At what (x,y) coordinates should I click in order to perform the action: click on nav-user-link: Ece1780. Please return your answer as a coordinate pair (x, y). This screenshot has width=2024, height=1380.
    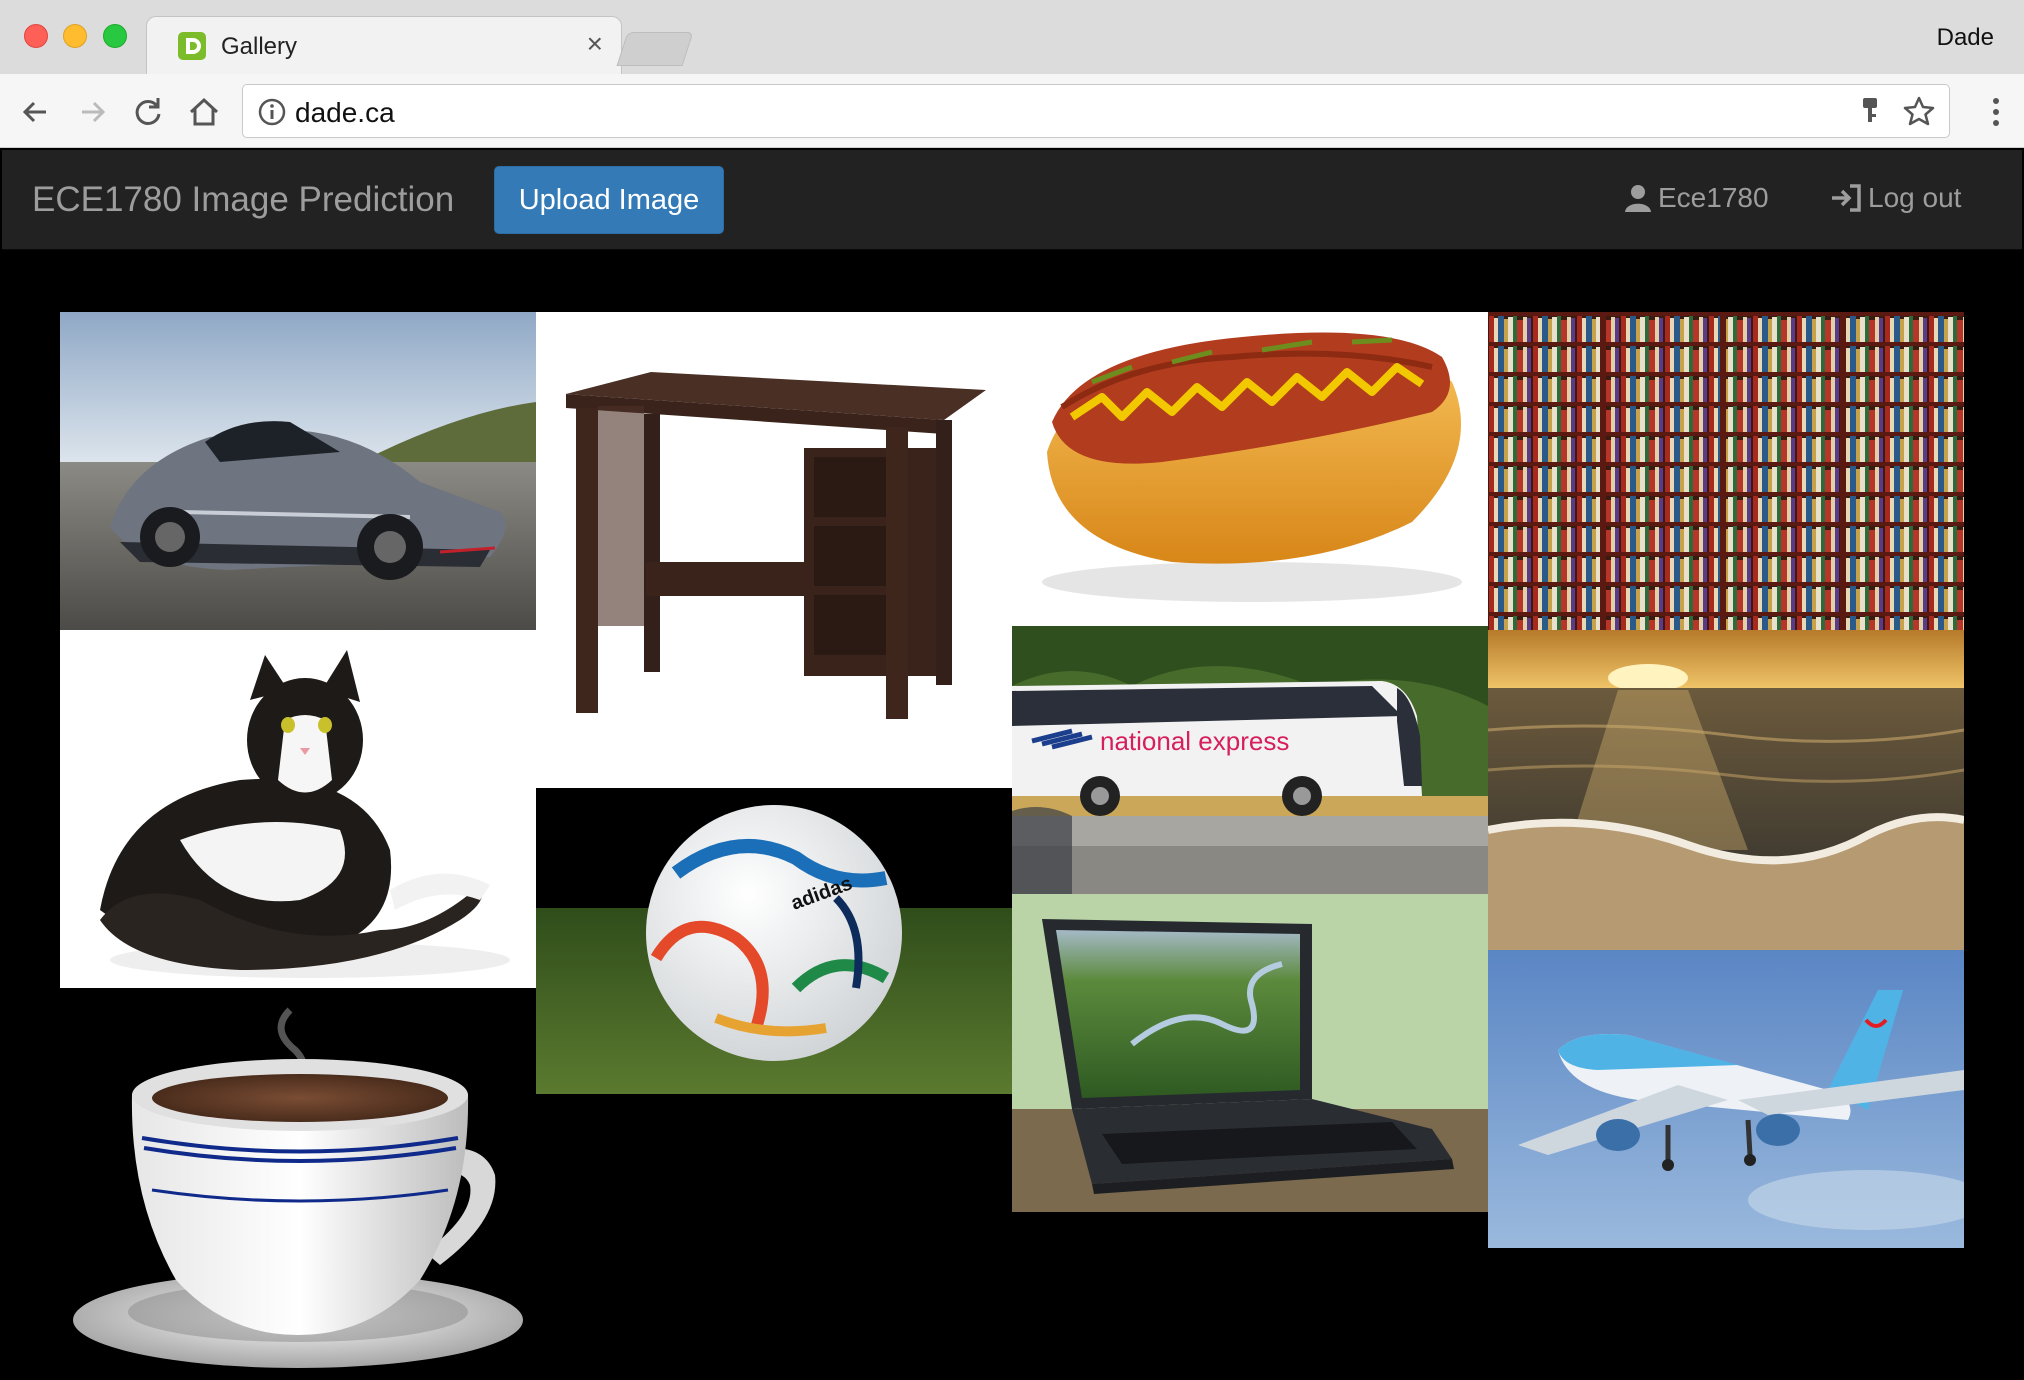
    Looking at the image, I should click on (1696, 198).